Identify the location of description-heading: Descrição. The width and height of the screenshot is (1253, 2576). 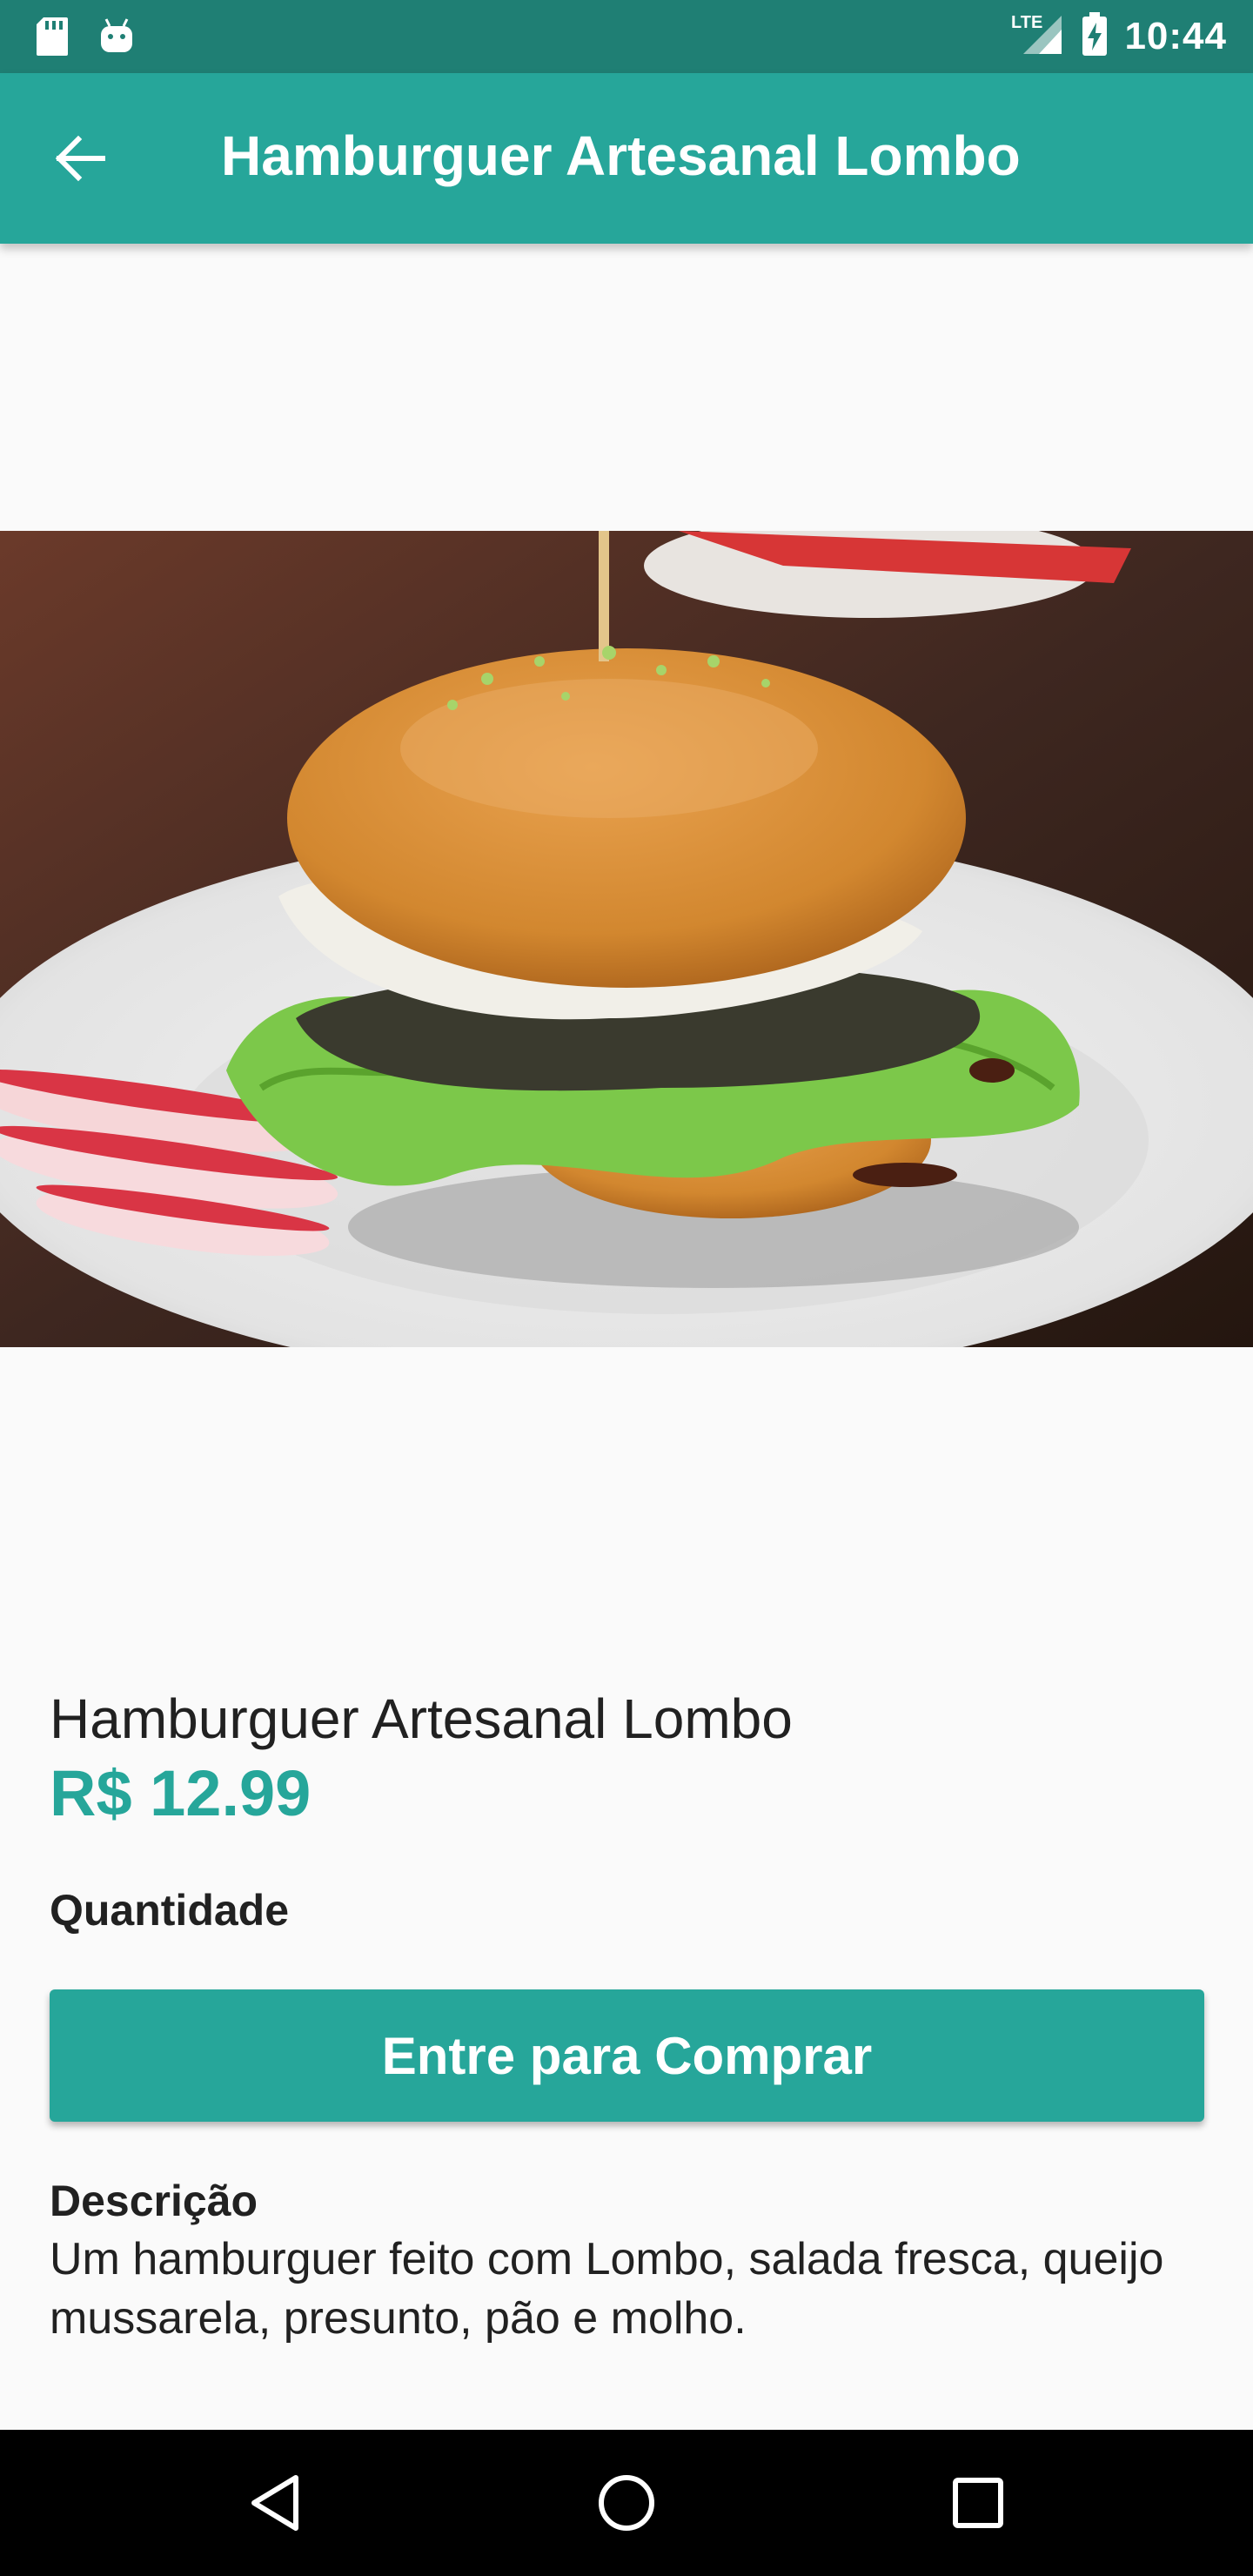
(154, 2201).